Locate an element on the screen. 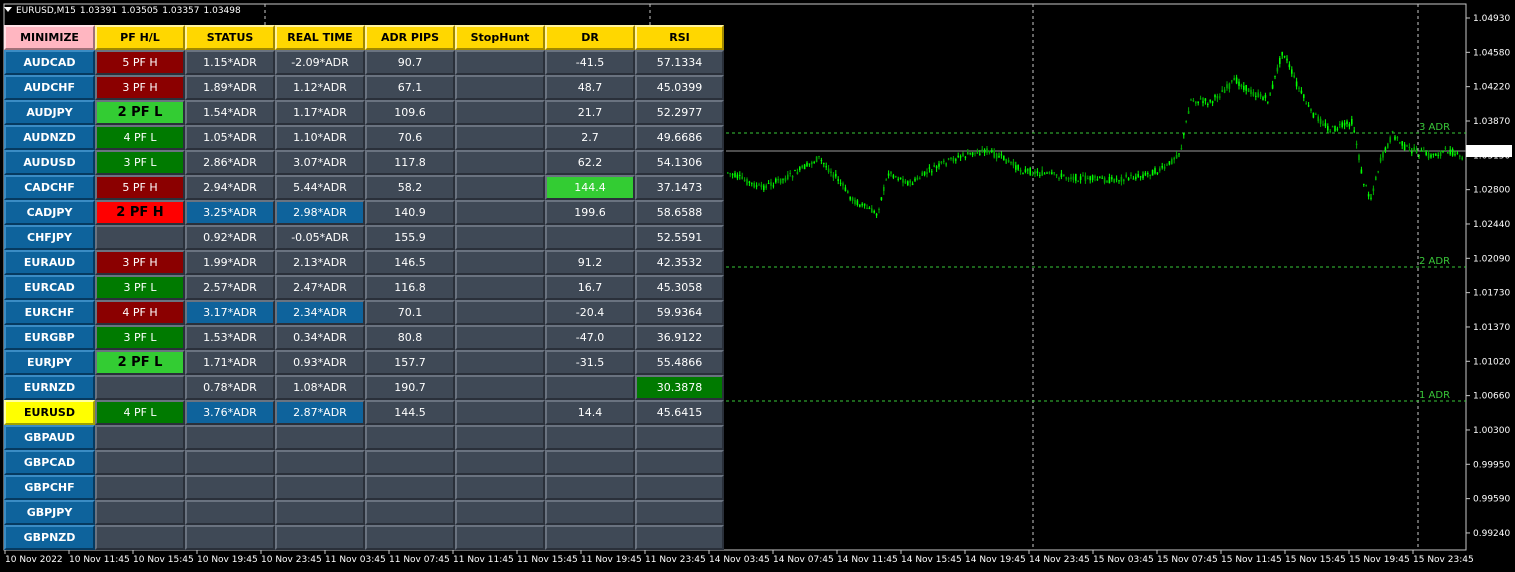  pair-button-gbpcad: GBPCAD is located at coordinates (49, 462).